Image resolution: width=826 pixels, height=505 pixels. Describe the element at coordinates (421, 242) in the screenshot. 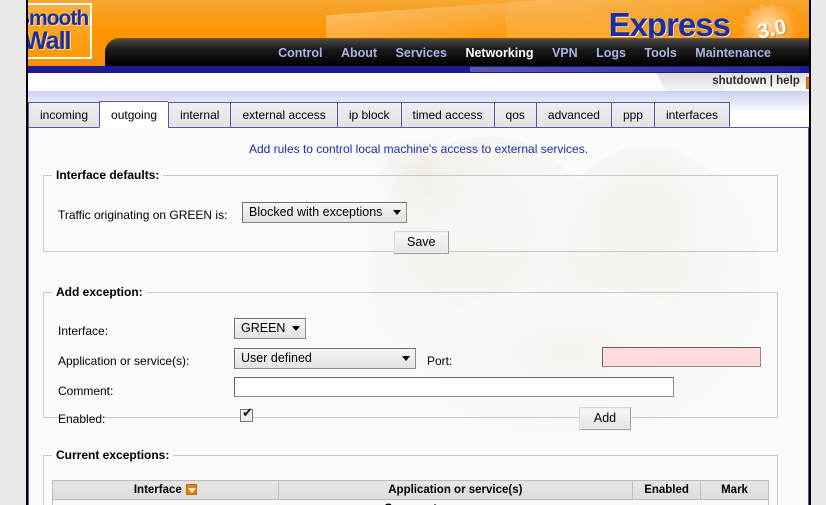

I see `save-button: Save` at that location.